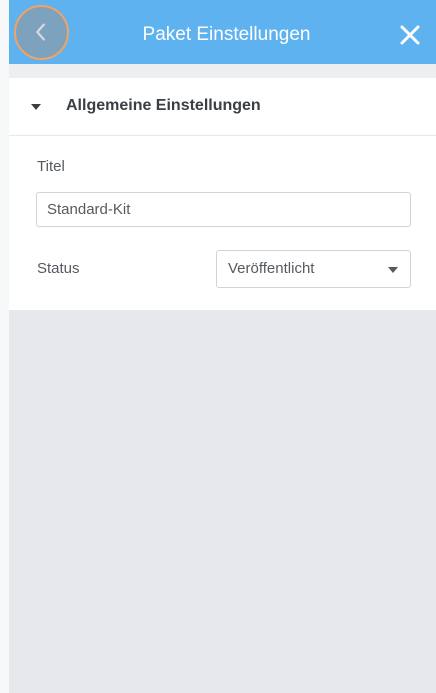 The image size is (436, 693). I want to click on panel-header: Paket Einstellungen, so click(222, 32).